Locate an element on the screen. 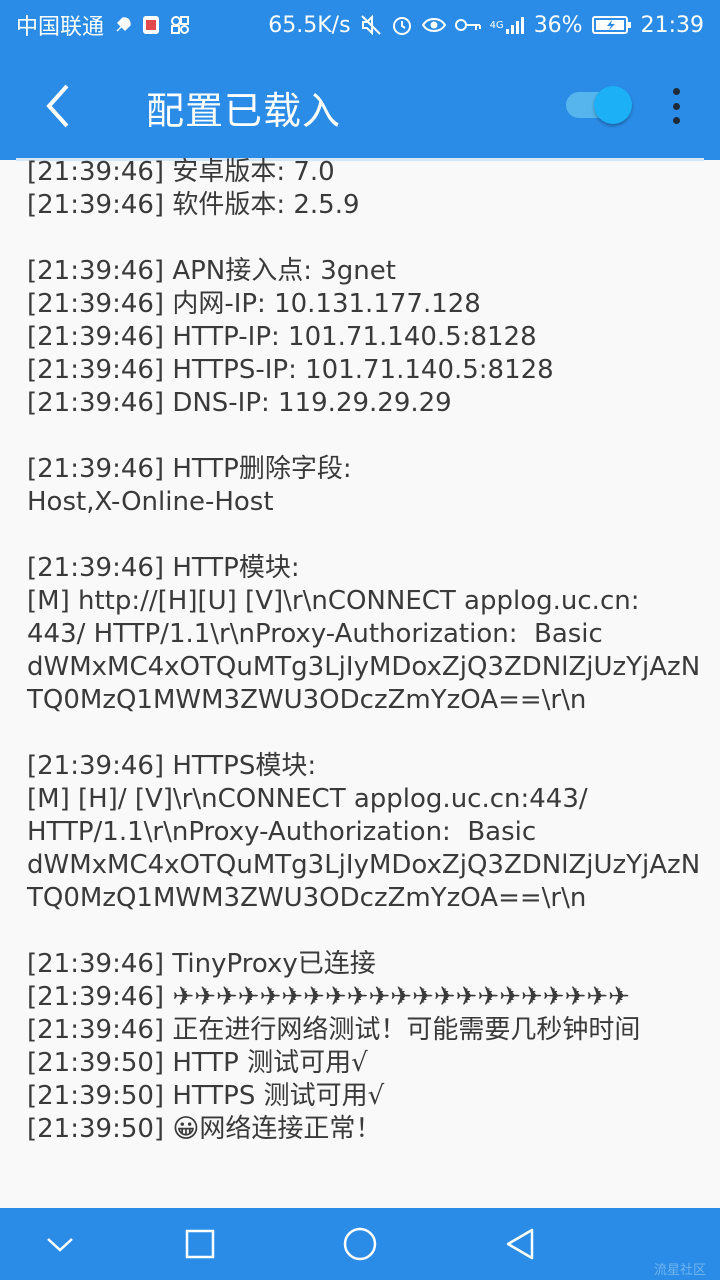 Image resolution: width=720 pixels, height=1280 pixels. app-bar: 配置已载入 is located at coordinates (360, 105).